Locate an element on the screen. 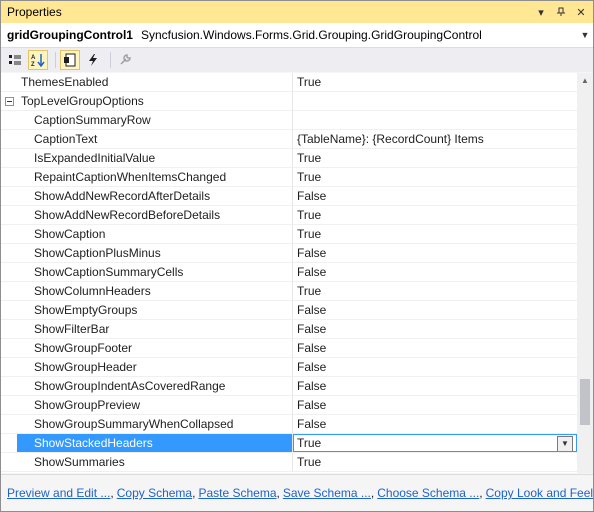 This screenshot has width=594, height=512. command-link: Paste Schema is located at coordinates (237, 493).